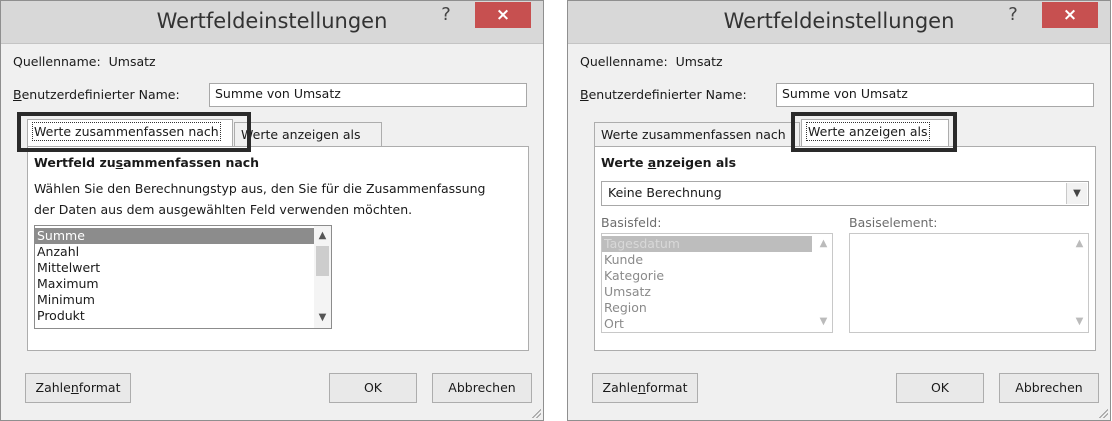 The height and width of the screenshot is (421, 1112). What do you see at coordinates (183, 236) in the screenshot?
I see `list-item: Summe` at bounding box center [183, 236].